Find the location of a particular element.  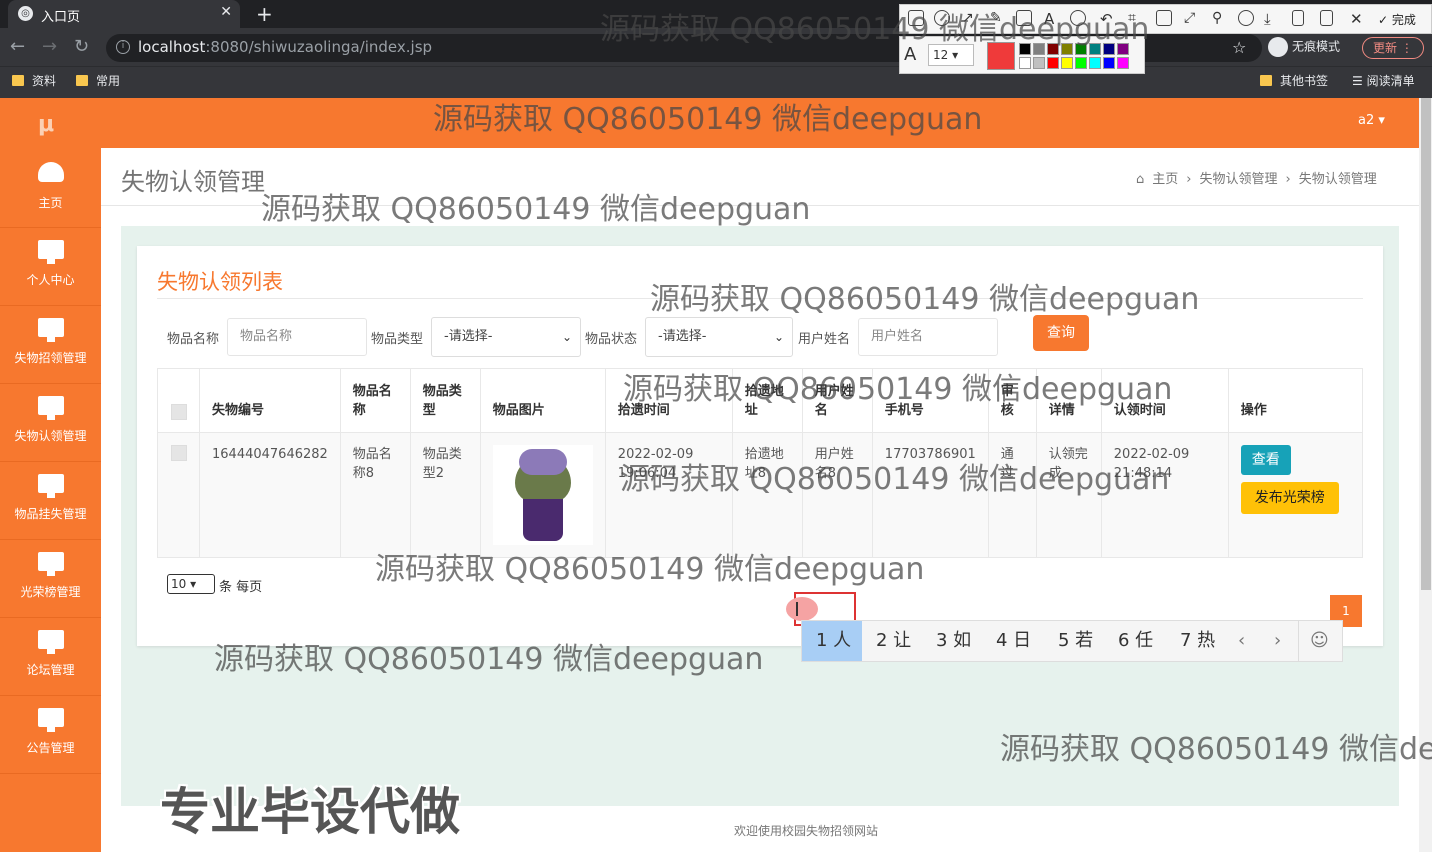

crop-icon: ⌗ is located at coordinates (1136, 18).